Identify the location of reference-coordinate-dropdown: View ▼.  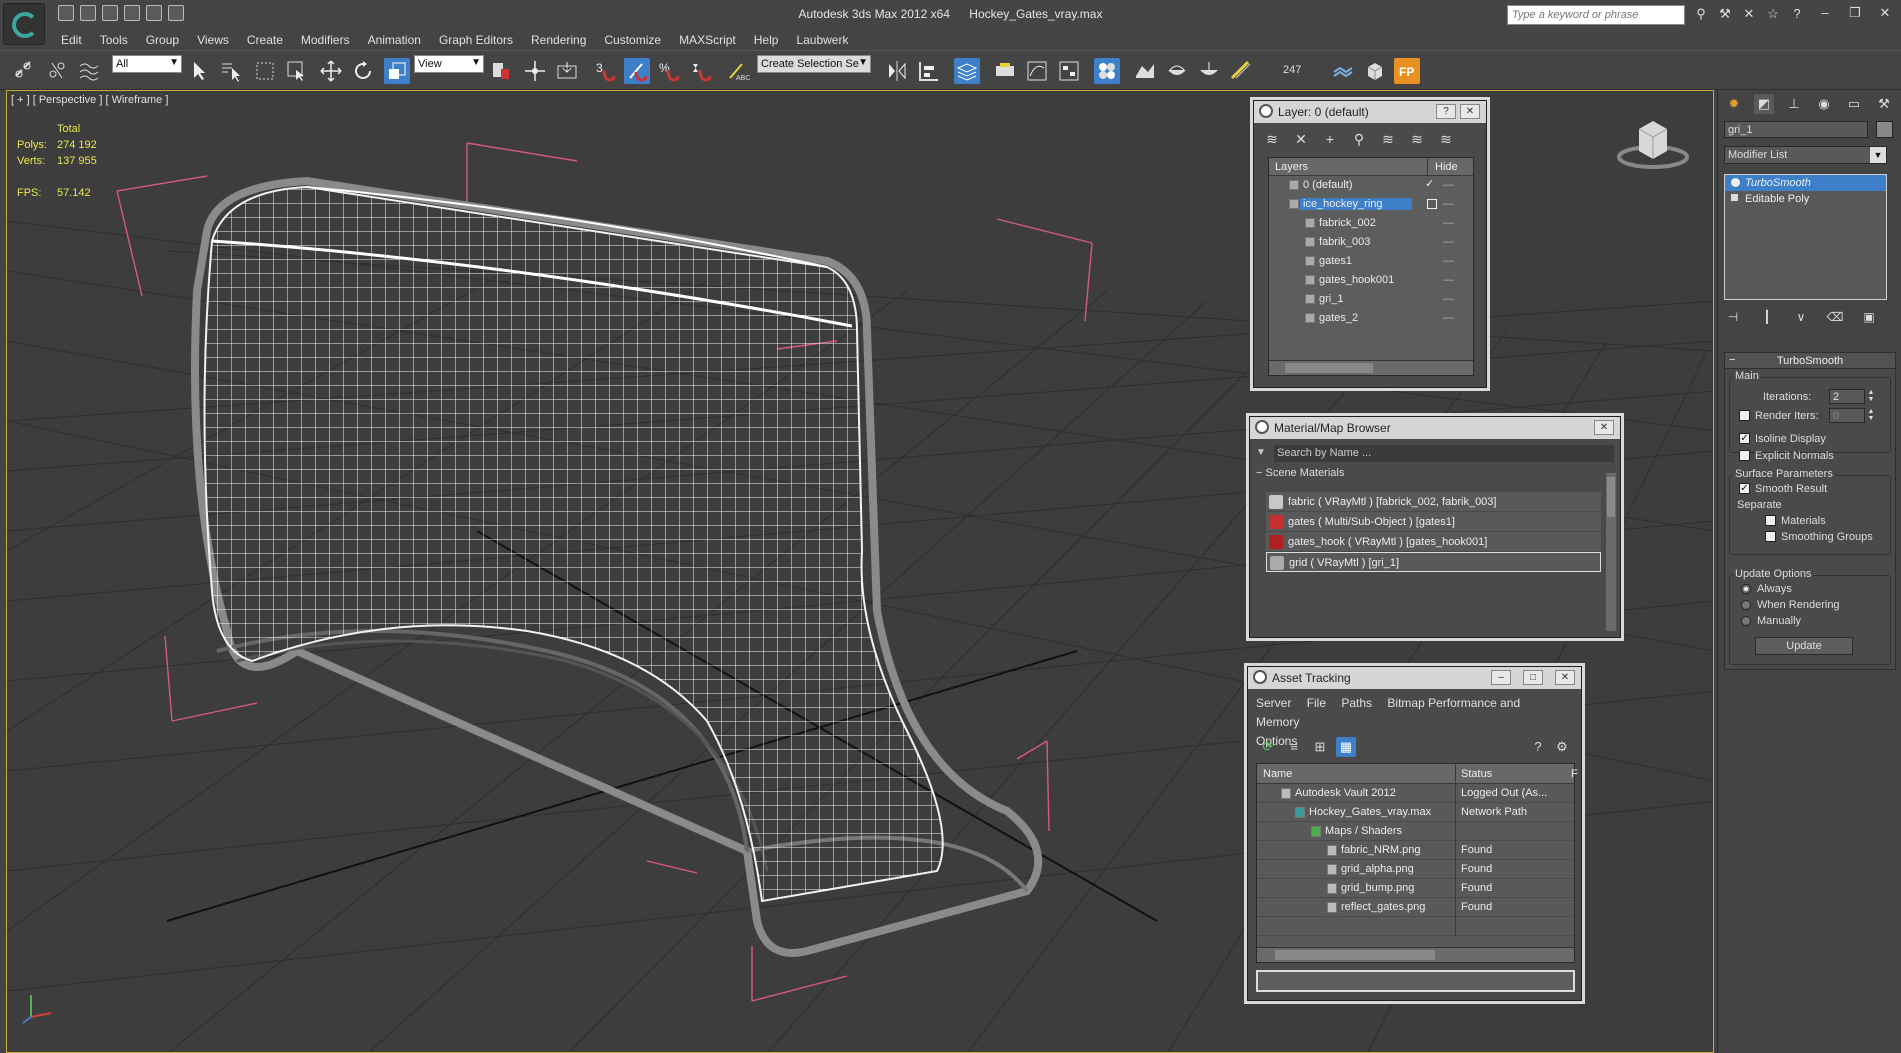
(449, 64).